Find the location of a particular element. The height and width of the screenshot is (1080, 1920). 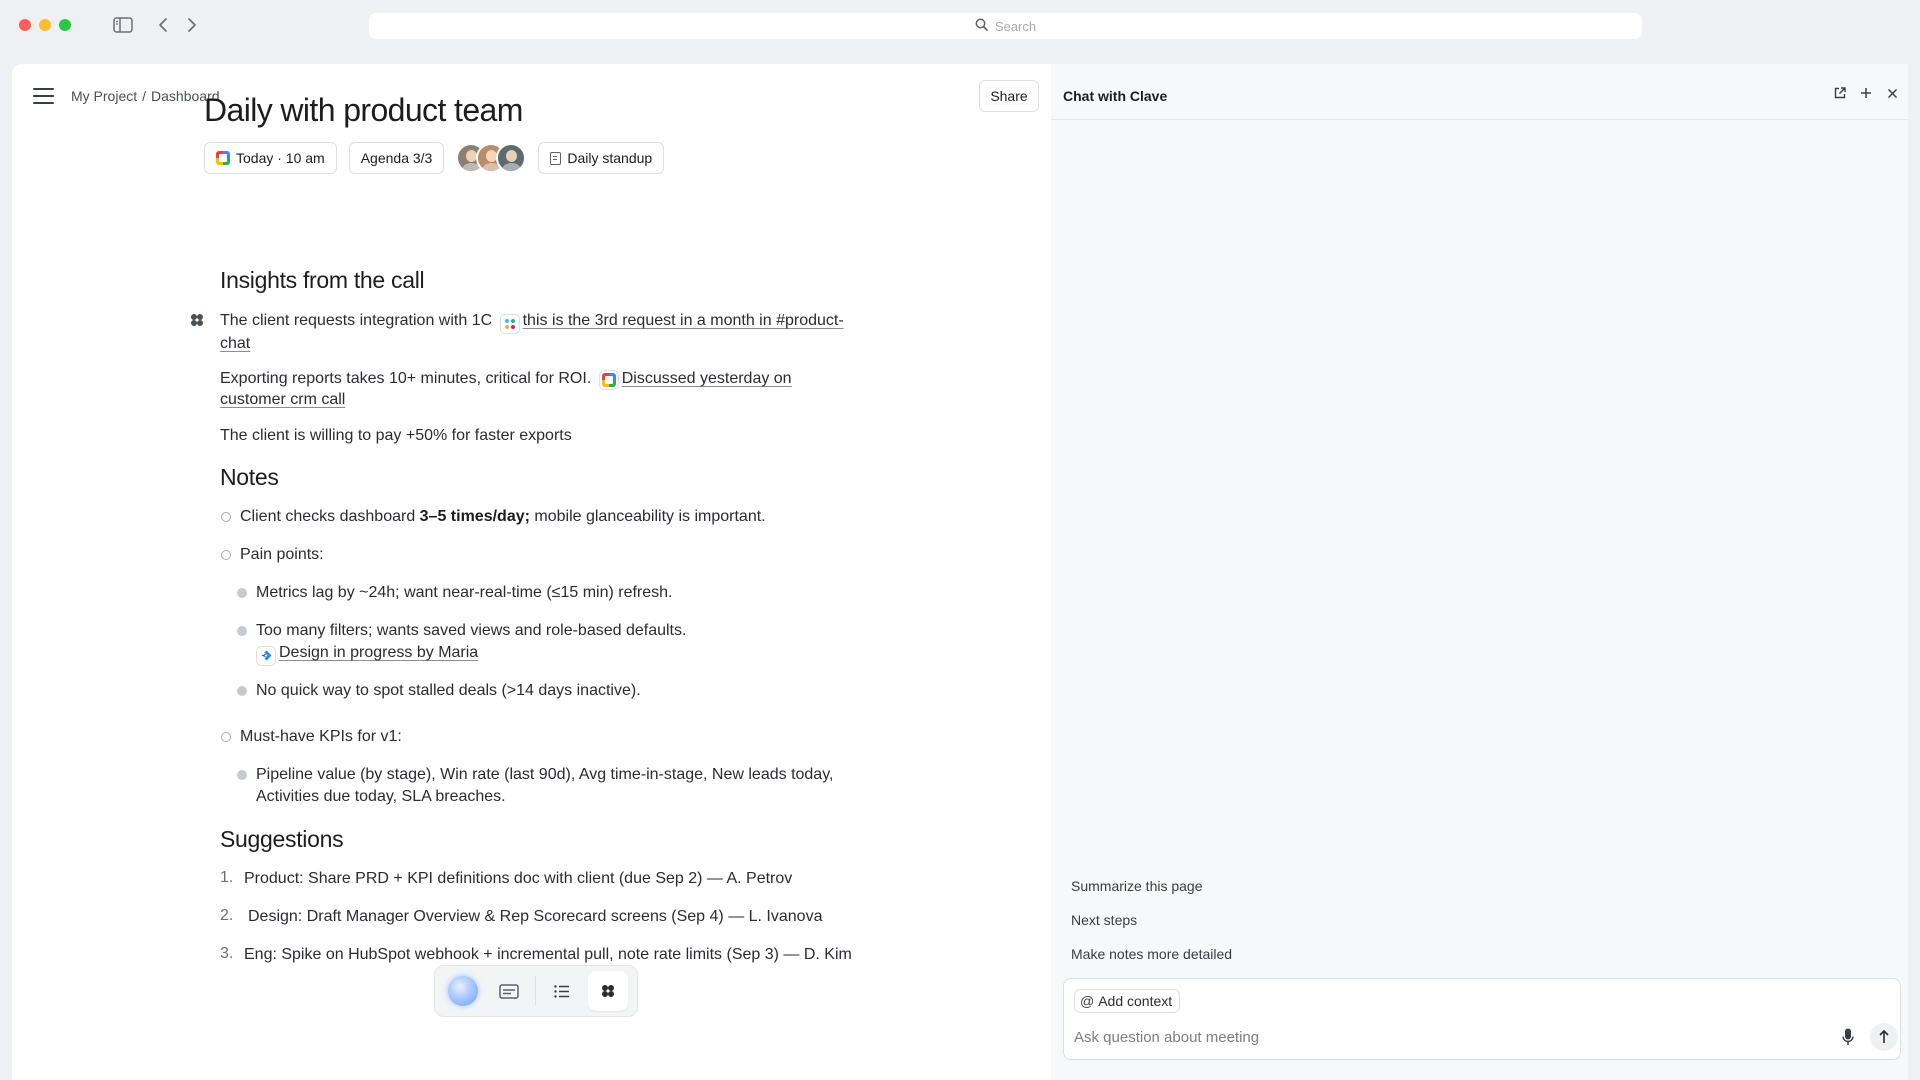

design-task-link: Design in progress by Maria is located at coordinates (378, 652).